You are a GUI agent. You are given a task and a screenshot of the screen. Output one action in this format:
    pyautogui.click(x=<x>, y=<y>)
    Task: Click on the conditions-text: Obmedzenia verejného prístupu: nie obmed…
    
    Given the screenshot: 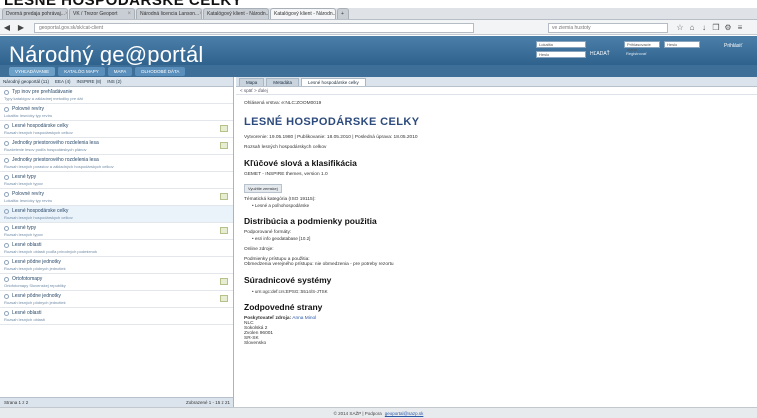 What is the action you would take?
    pyautogui.click(x=319, y=264)
    